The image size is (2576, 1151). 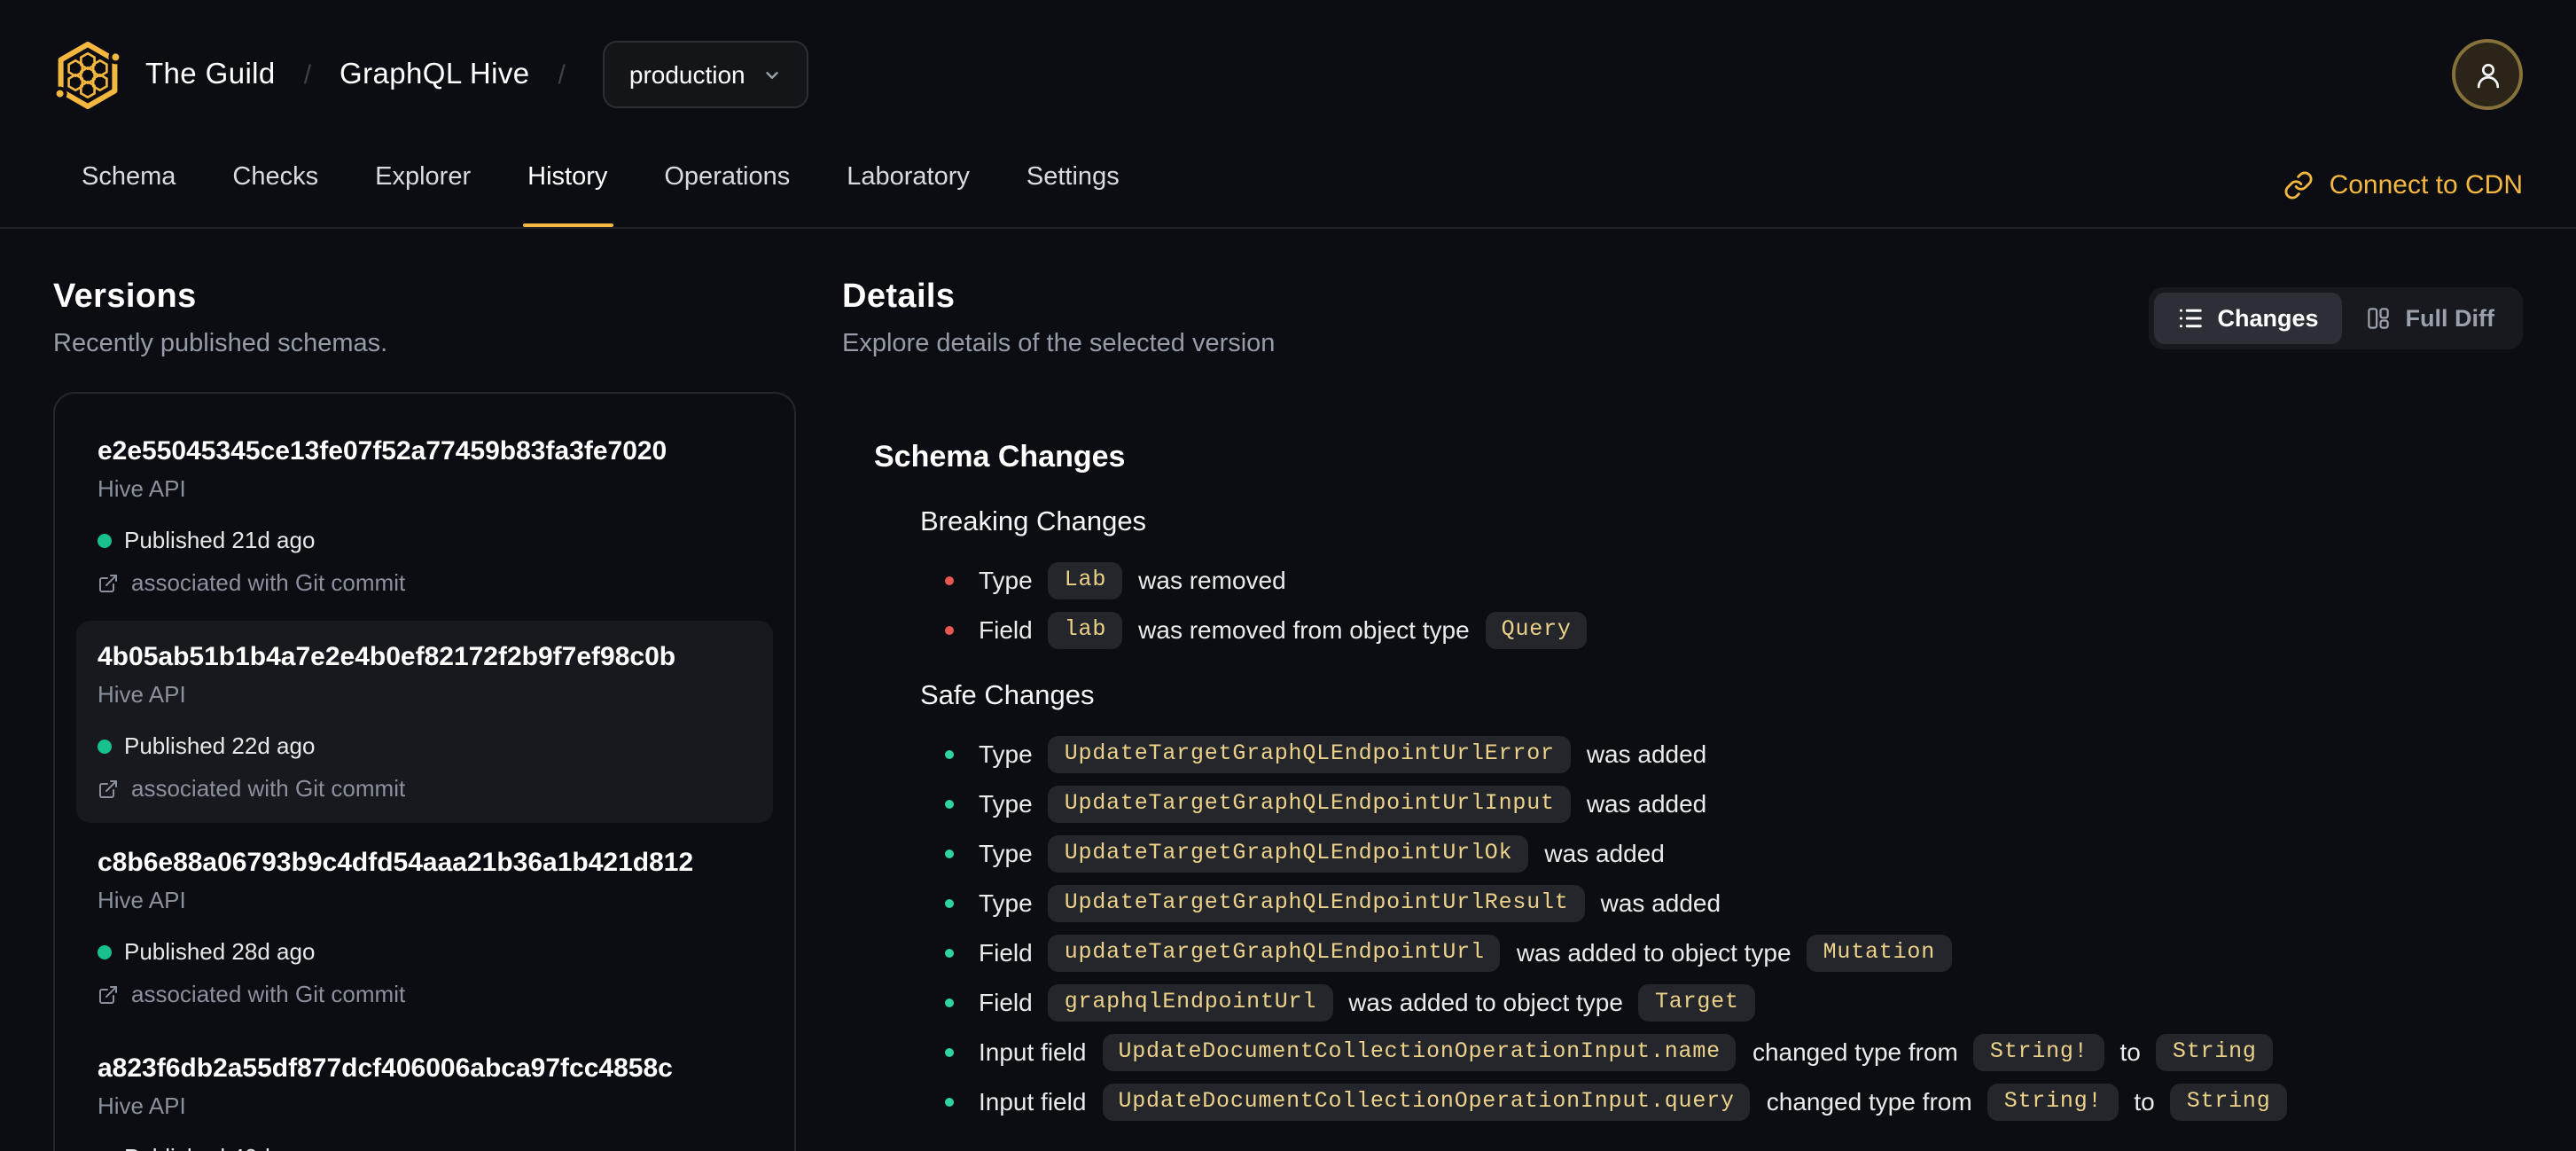 What do you see at coordinates (1274, 953) in the screenshot?
I see `schema-code-chip: updateTargetGraphQLEndpointUrl` at bounding box center [1274, 953].